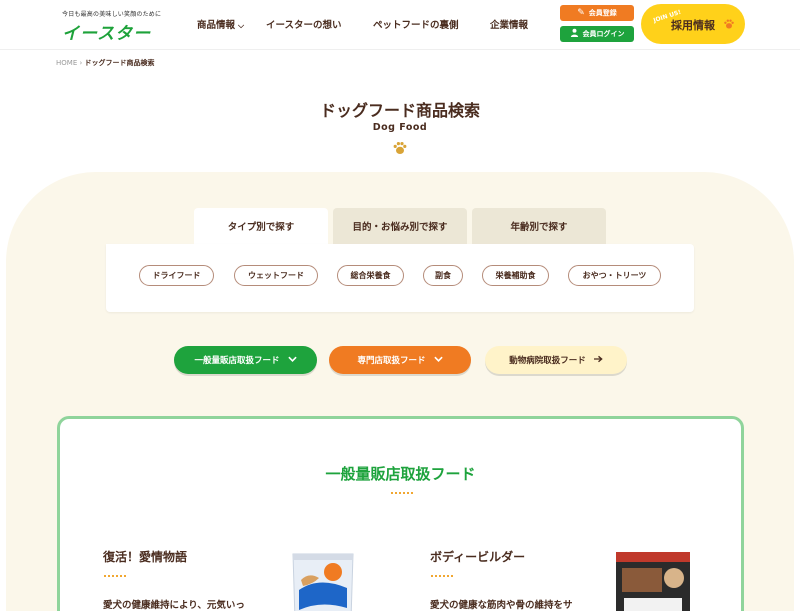 This screenshot has height=611, width=800. I want to click on category-mass-retail-button: 一般量販店取扱フード, so click(245, 360).